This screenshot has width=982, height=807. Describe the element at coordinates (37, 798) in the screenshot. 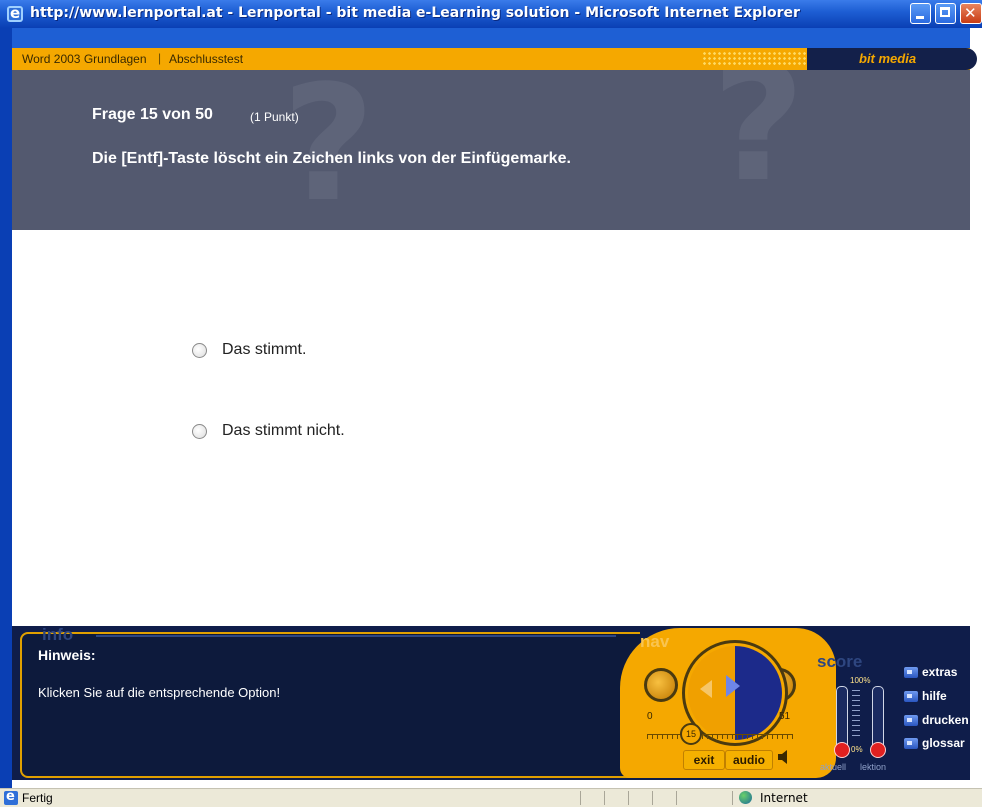

I see `status-text: Fertig` at that location.